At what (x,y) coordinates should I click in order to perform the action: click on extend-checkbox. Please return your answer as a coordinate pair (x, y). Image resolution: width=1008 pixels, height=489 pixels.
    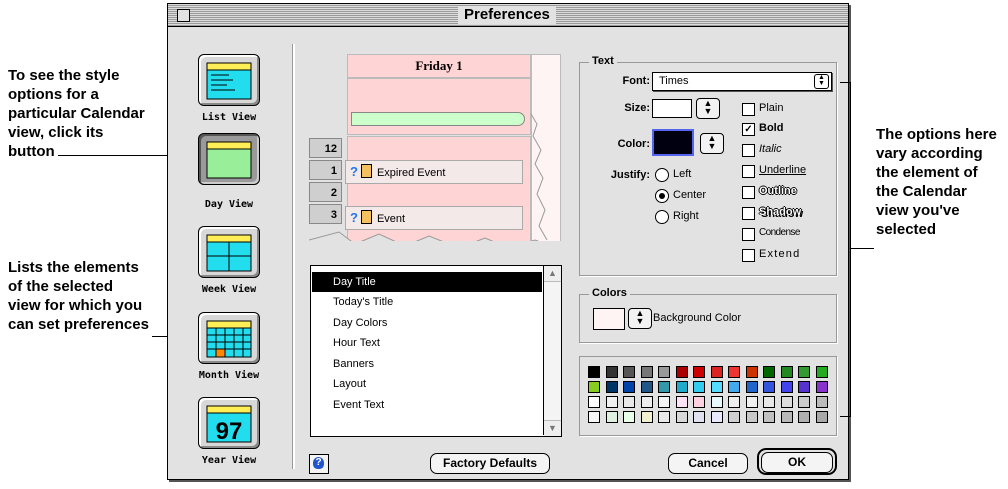
    Looking at the image, I should click on (748, 255).